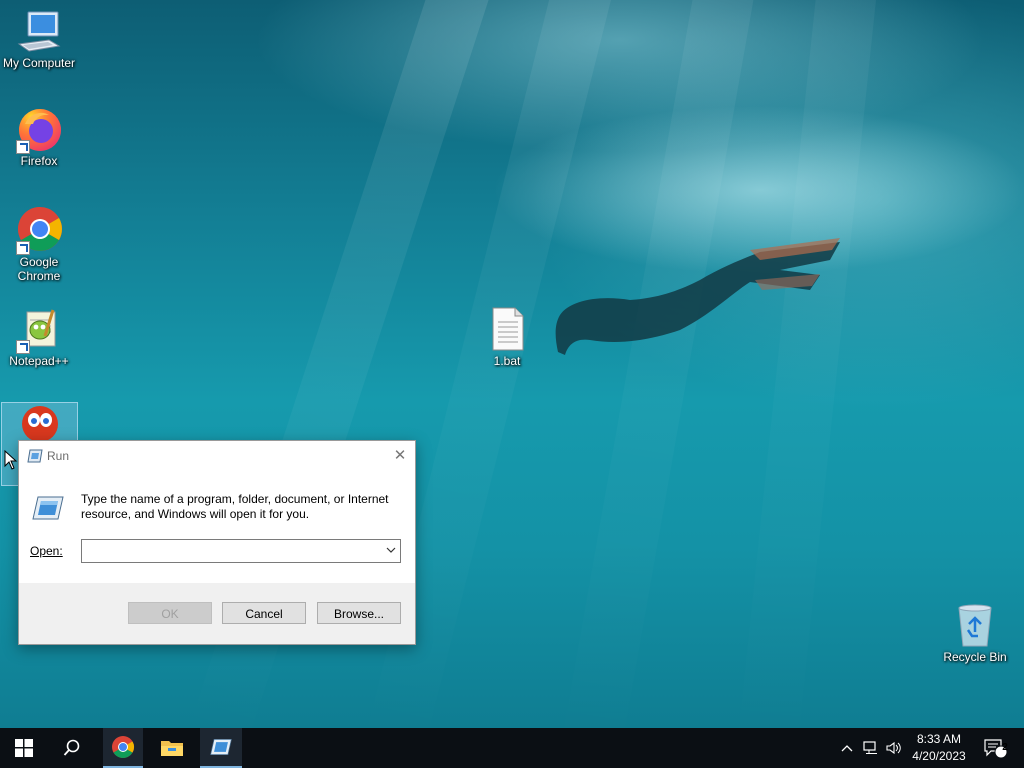 Image resolution: width=1024 pixels, height=768 pixels. I want to click on chevron-down-icon, so click(391, 550).